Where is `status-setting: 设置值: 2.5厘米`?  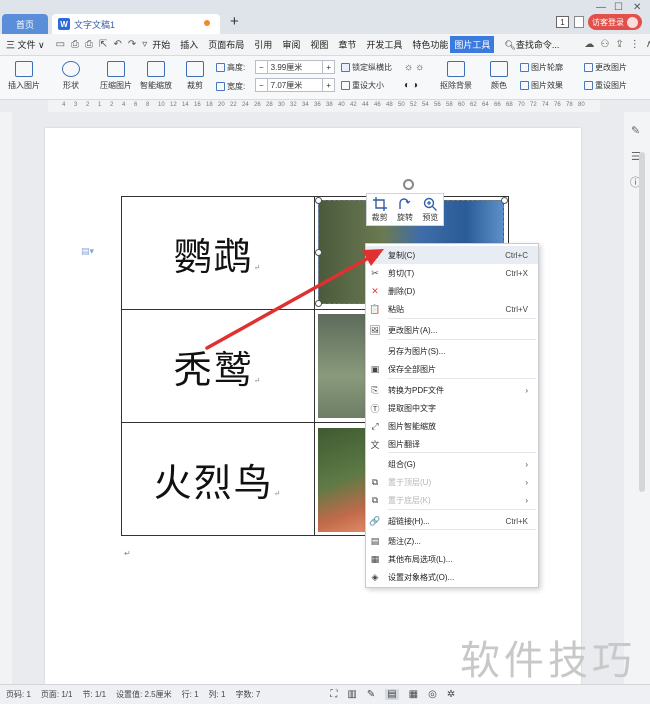 status-setting: 设置值: 2.5厘米 is located at coordinates (144, 694).